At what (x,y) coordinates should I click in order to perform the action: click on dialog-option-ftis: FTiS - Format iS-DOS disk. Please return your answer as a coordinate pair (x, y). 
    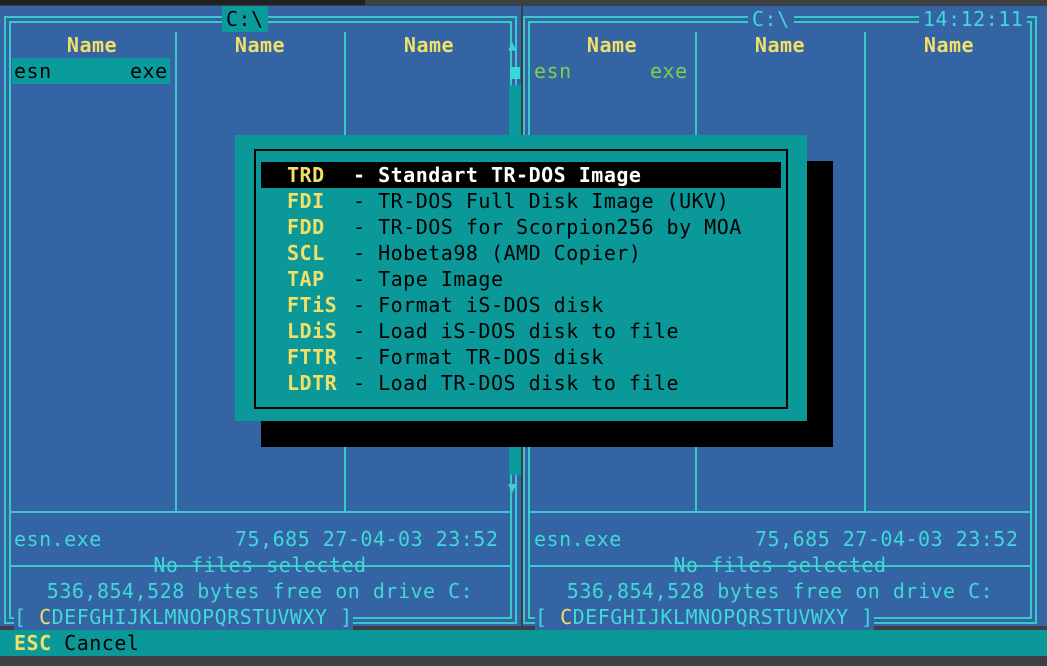
    Looking at the image, I should click on (521, 305).